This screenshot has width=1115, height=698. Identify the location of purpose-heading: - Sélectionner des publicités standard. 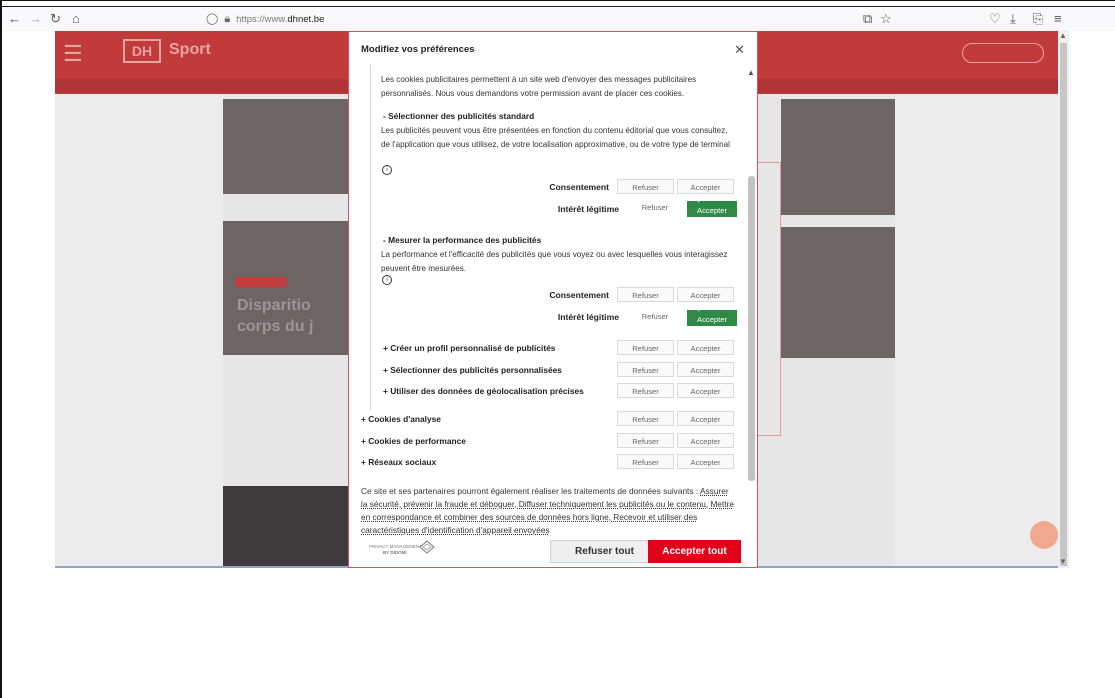
(458, 116).